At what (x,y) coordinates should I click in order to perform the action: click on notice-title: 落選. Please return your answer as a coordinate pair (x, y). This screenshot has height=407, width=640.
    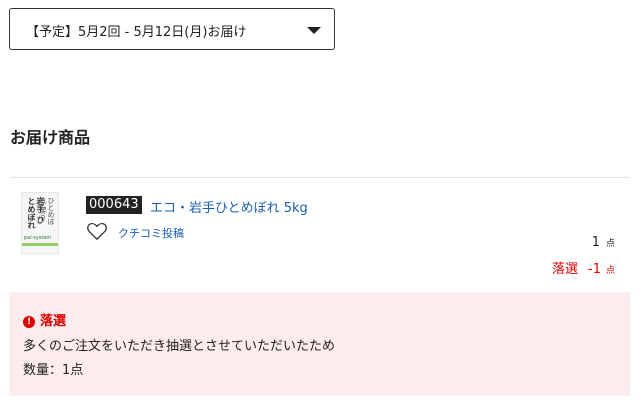
    Looking at the image, I should click on (53, 321).